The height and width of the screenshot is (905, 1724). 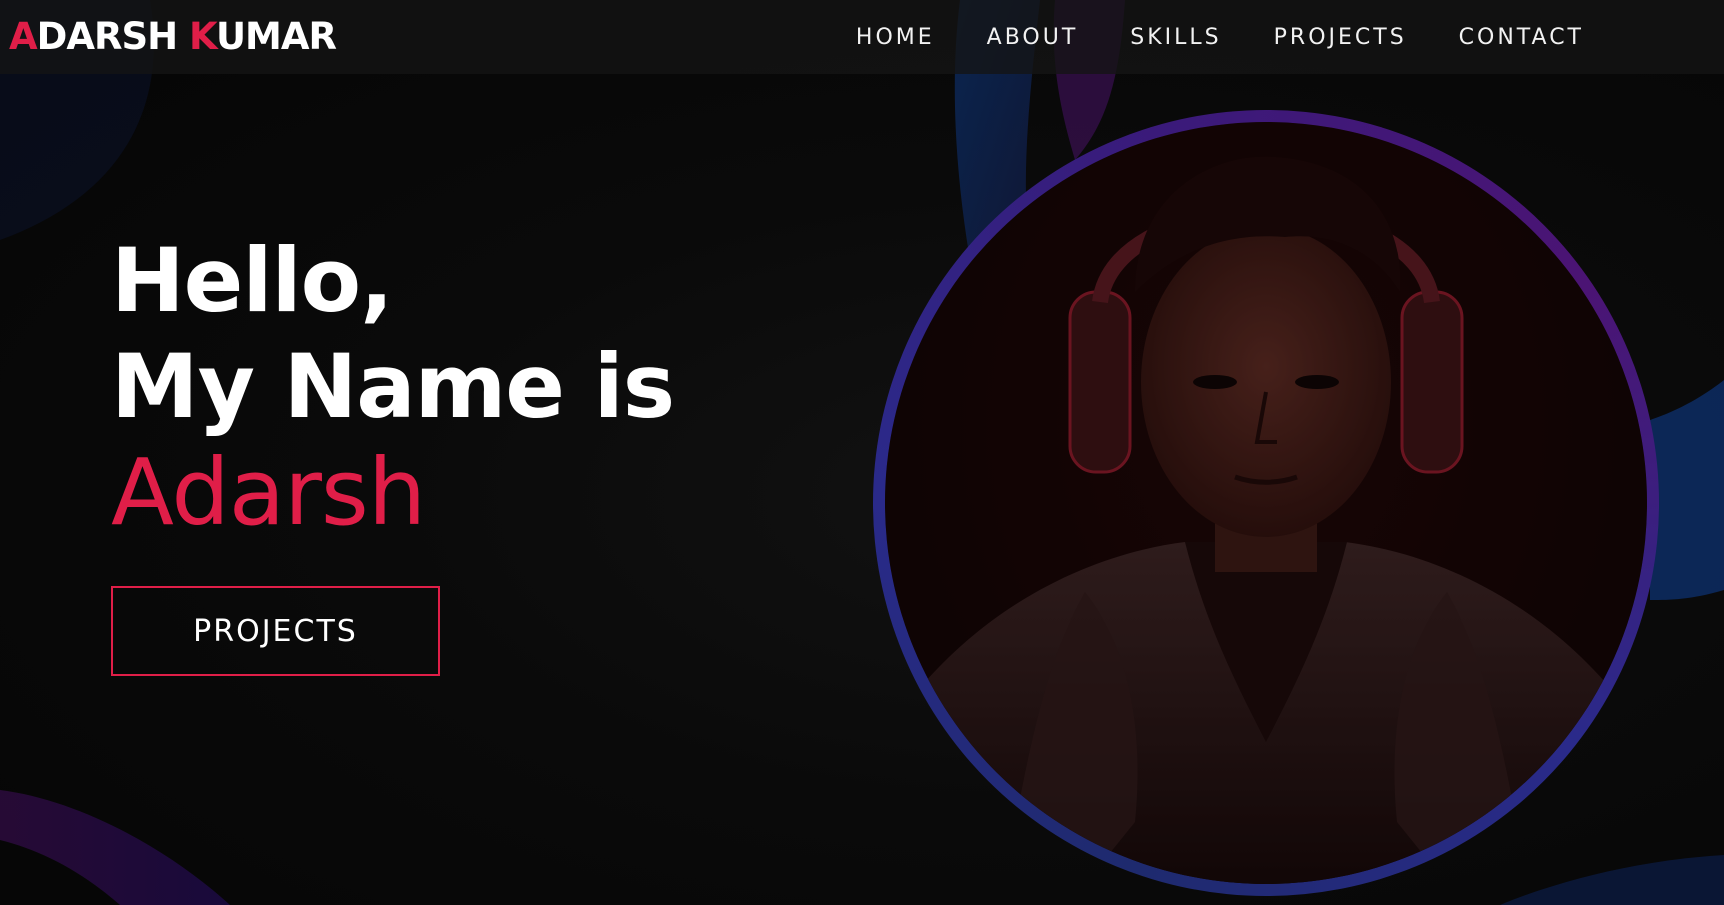 I want to click on hero-greeting: Hello,, so click(x=252, y=280).